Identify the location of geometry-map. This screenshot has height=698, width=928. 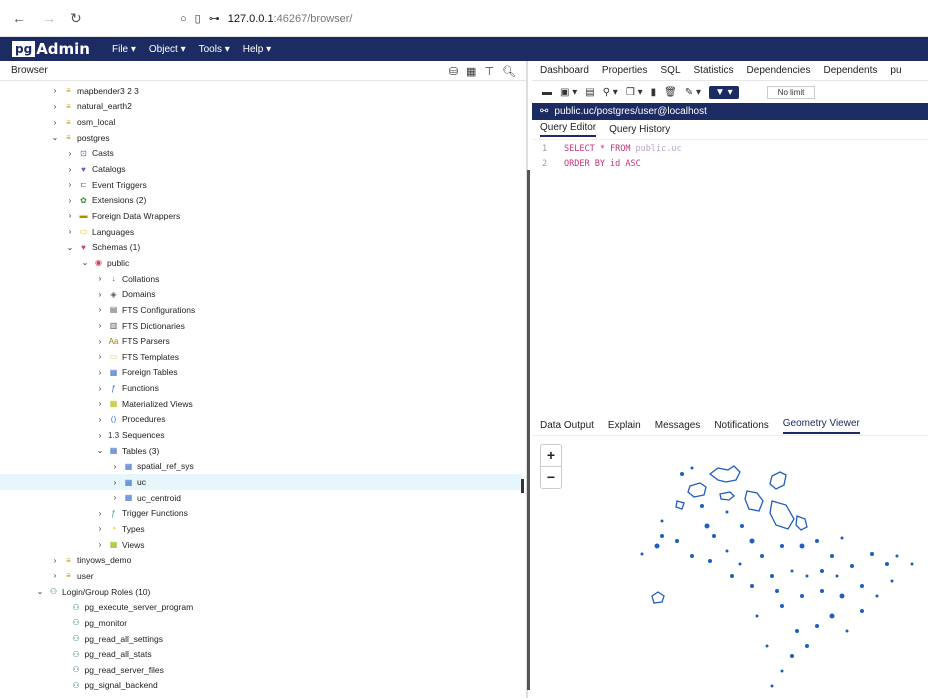
(777, 571).